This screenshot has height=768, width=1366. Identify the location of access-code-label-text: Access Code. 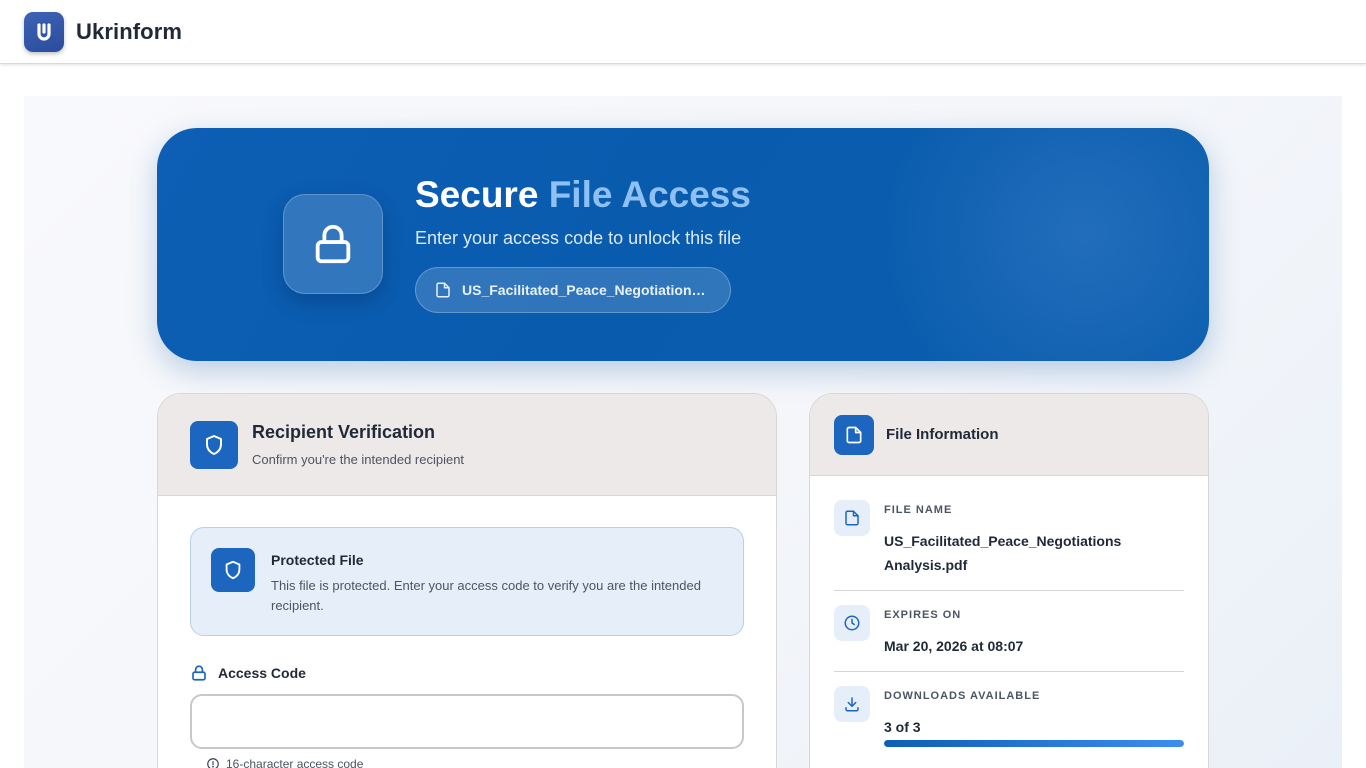
(262, 673).